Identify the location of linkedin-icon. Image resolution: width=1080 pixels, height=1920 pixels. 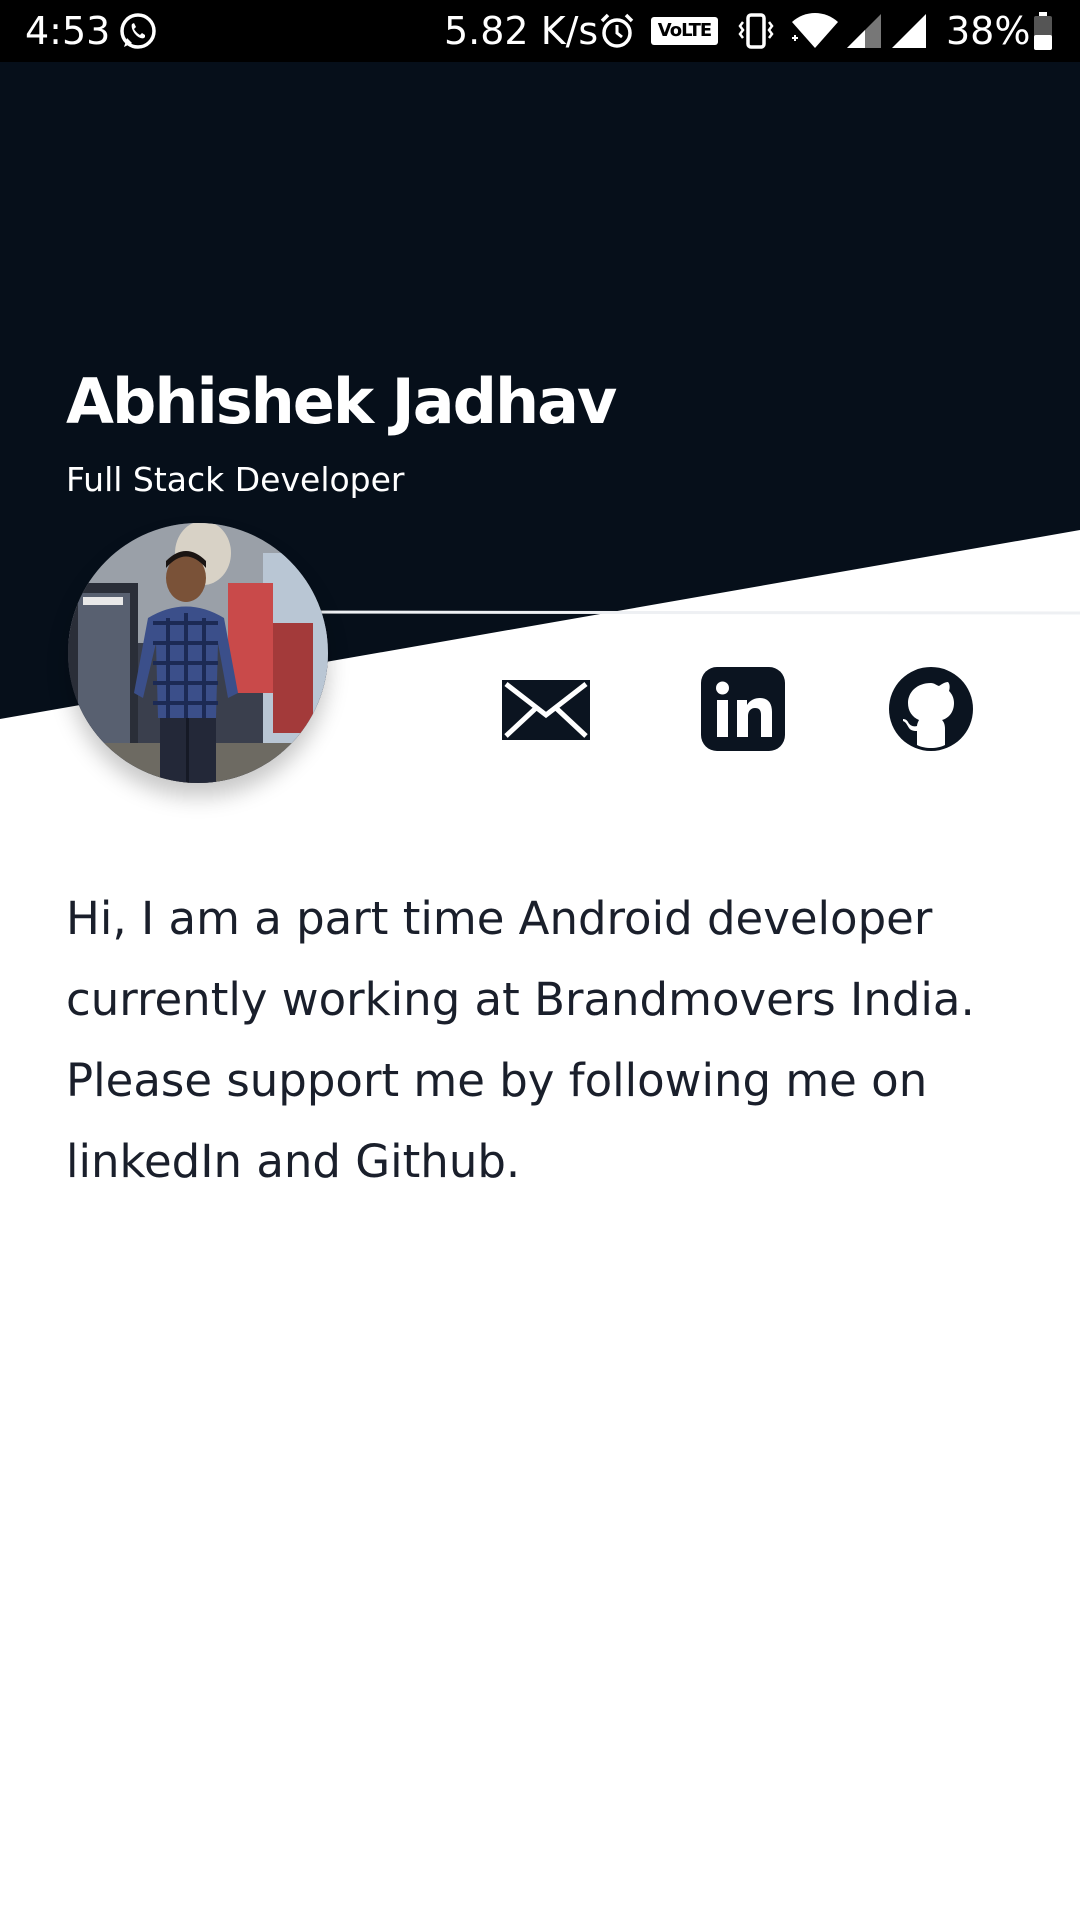
(743, 709).